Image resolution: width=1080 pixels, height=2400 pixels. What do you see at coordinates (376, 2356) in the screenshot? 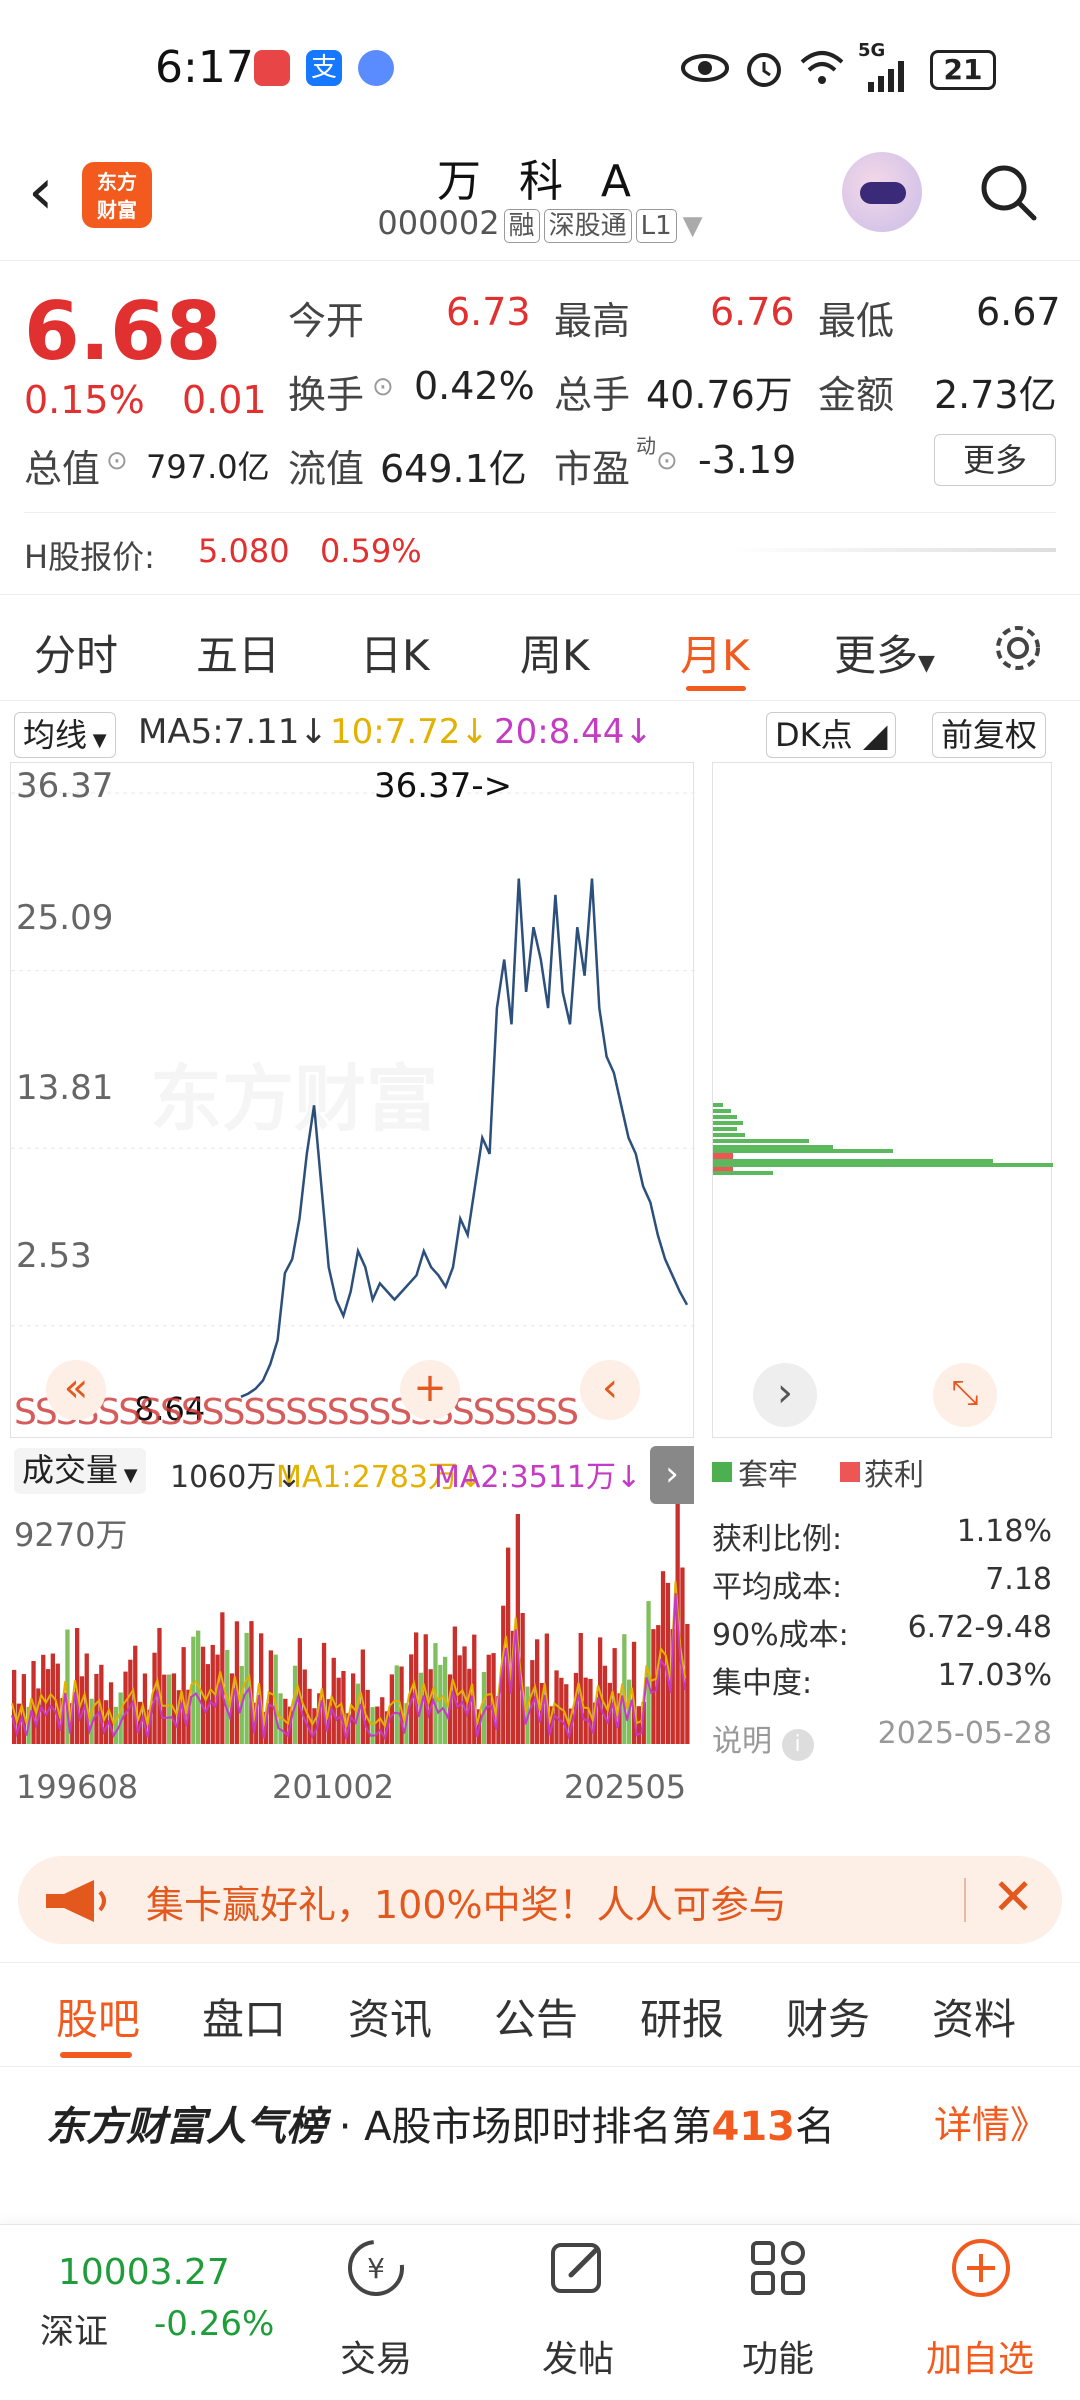
I see `nav-trade-label: 交易` at bounding box center [376, 2356].